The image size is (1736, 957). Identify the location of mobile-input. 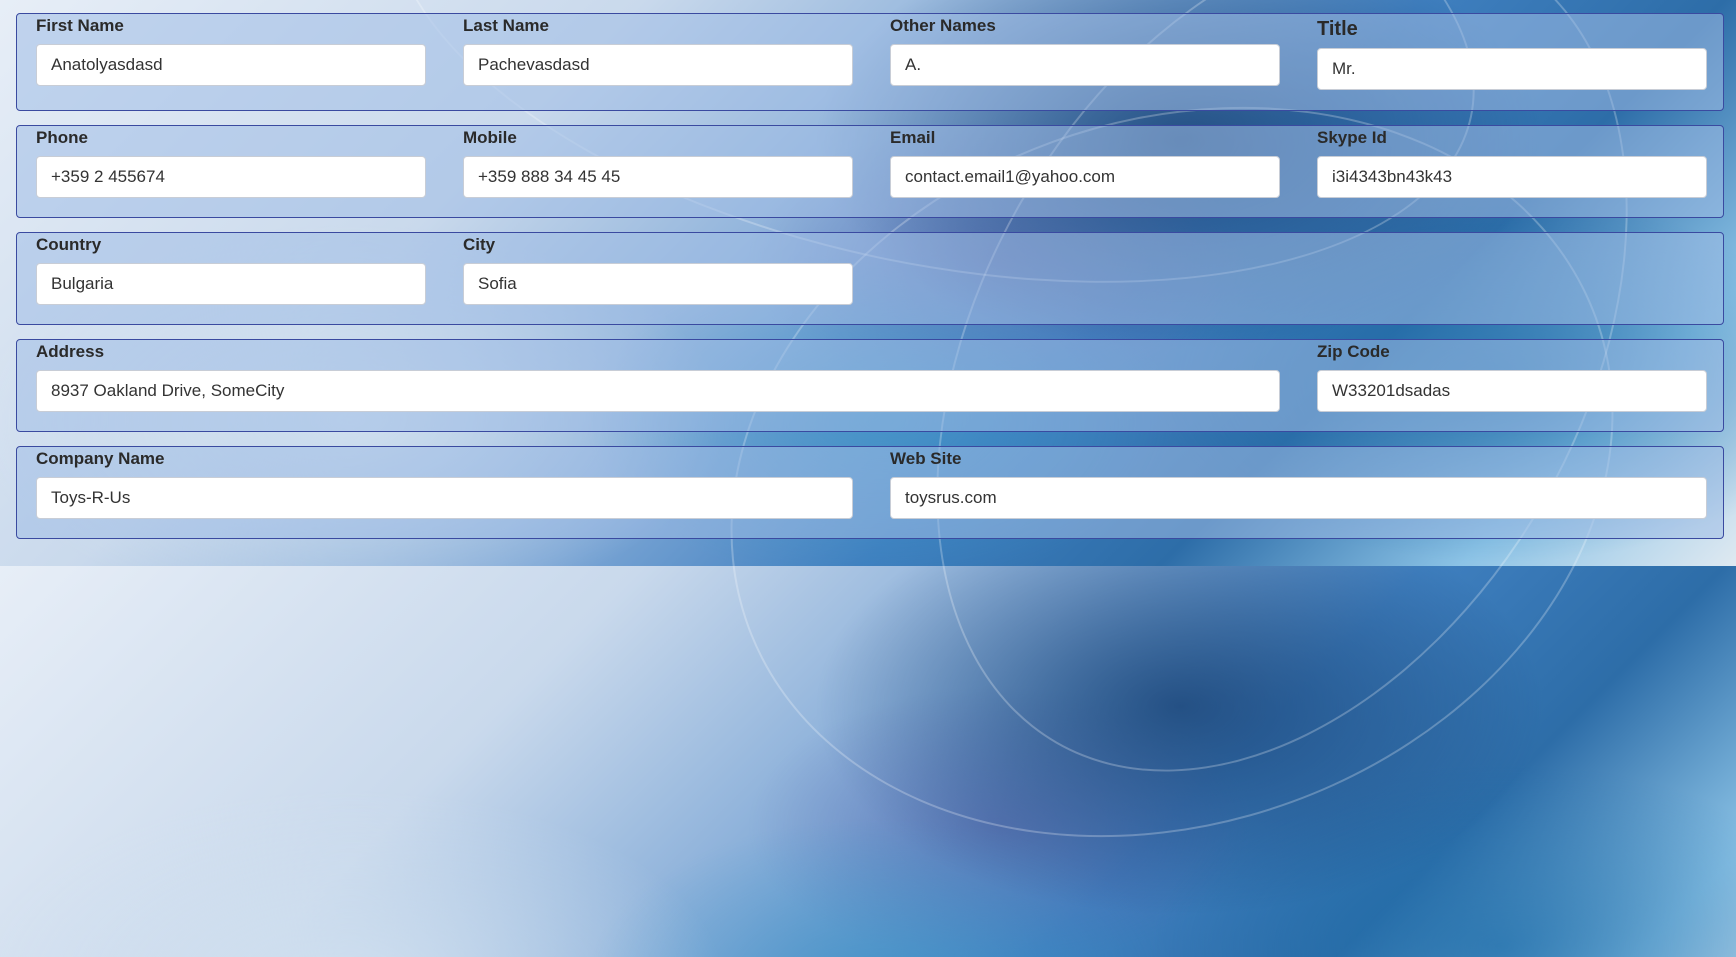
(658, 177).